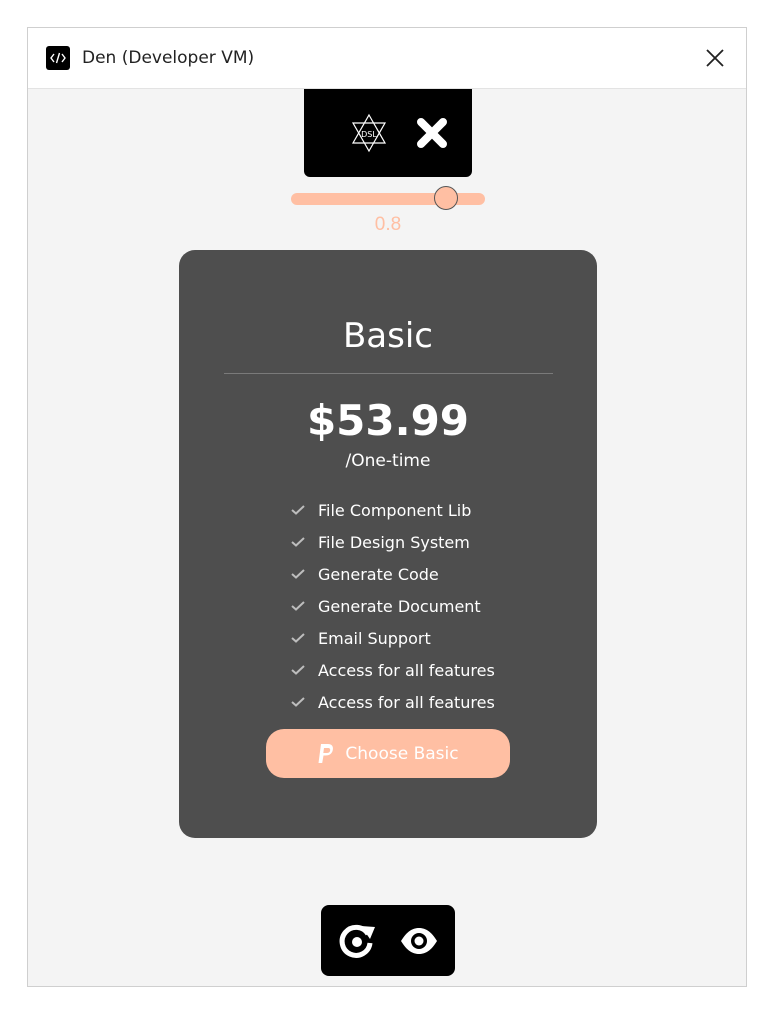  I want to click on feature-item: Email Support, so click(392, 638).